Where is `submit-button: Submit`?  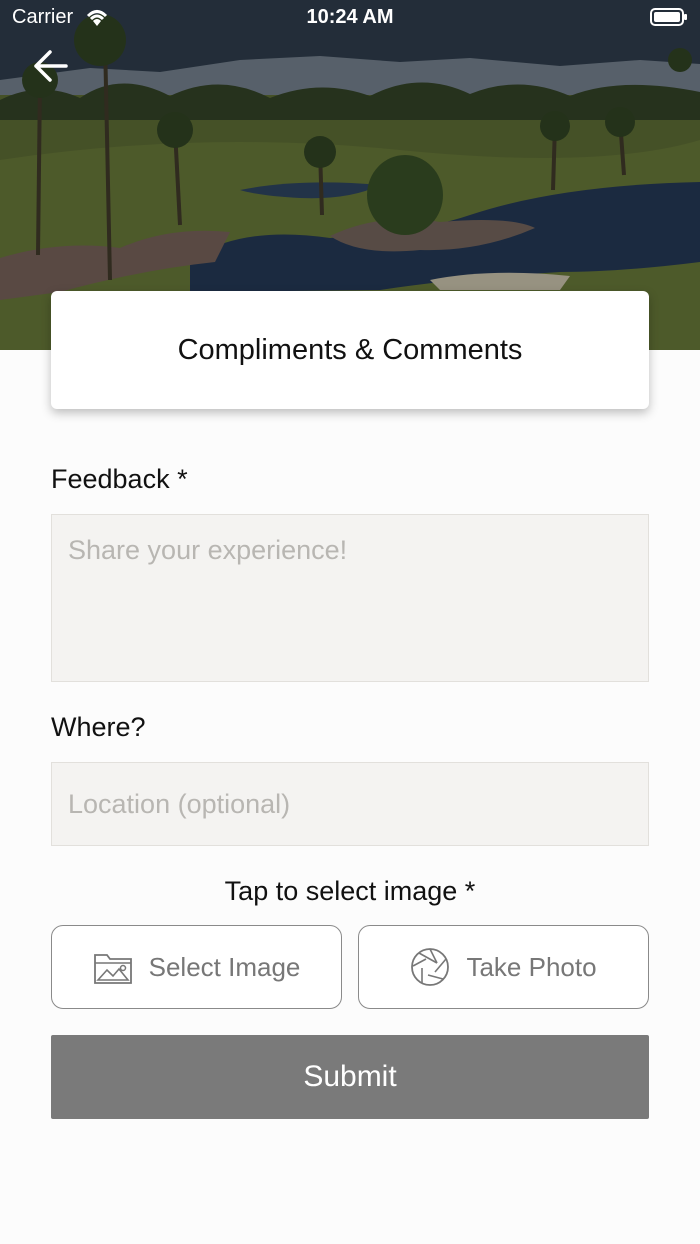
submit-button: Submit is located at coordinates (350, 1077).